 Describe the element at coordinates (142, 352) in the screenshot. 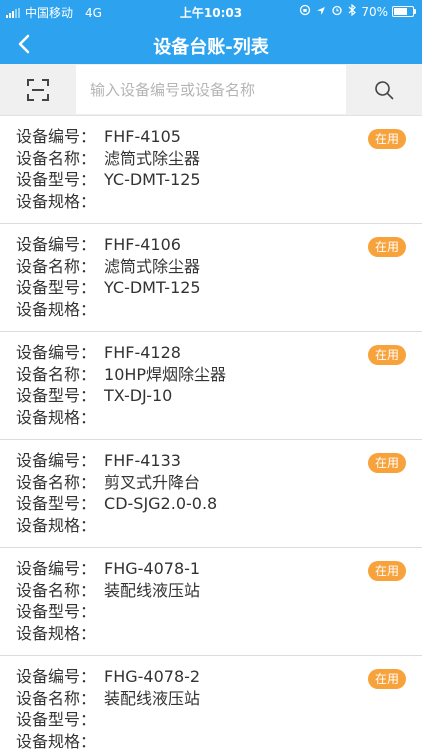

I see `code-value: FHF-4128` at that location.